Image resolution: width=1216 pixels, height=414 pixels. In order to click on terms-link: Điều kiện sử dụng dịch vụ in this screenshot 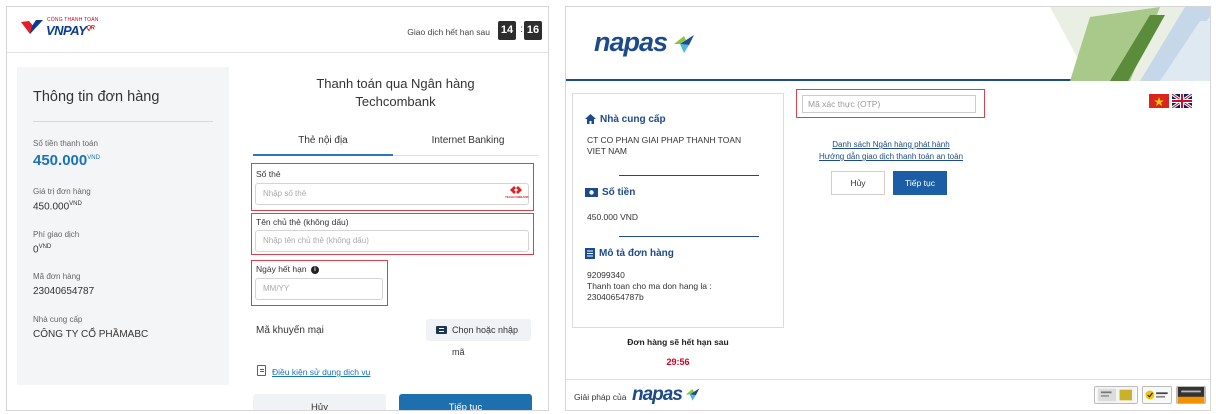, I will do `click(321, 372)`.